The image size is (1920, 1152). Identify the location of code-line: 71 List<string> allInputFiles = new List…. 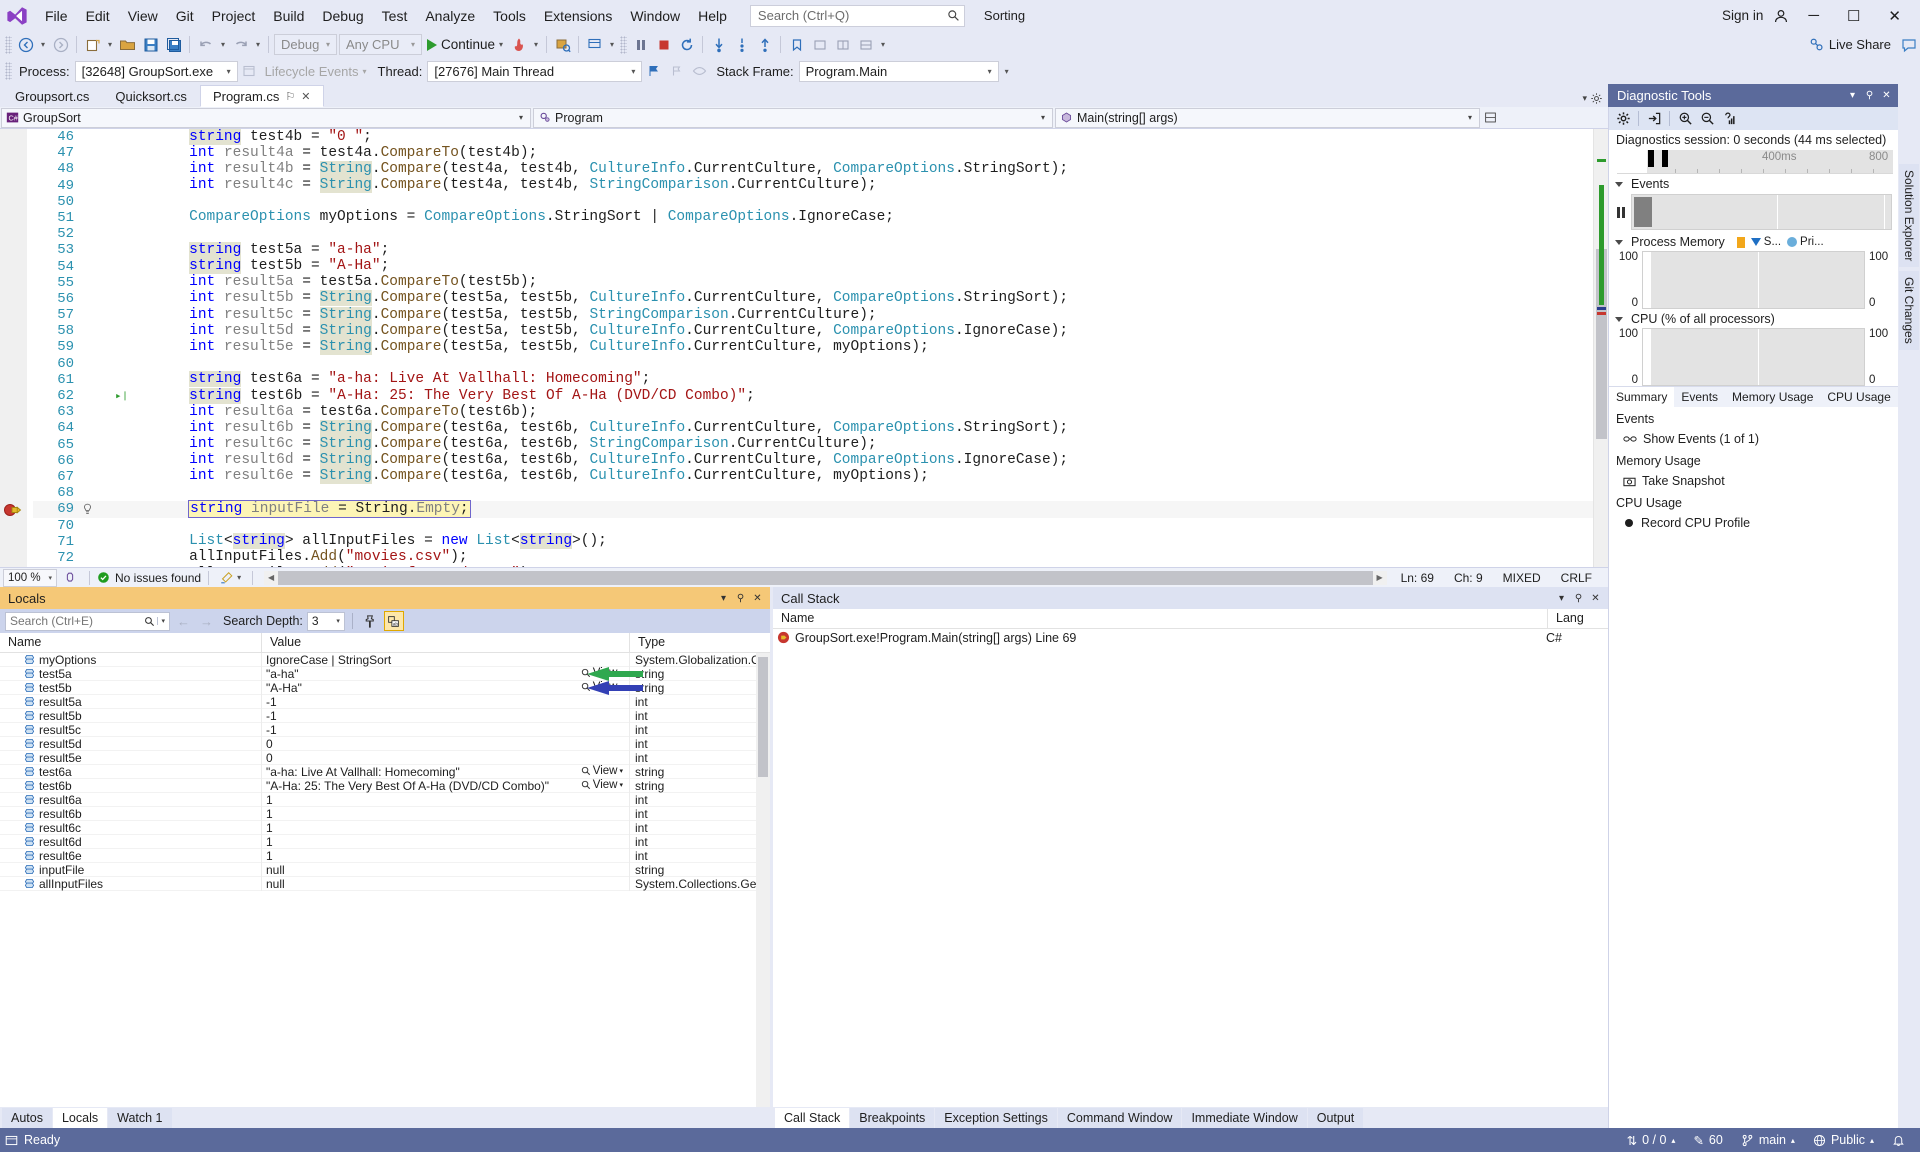
(813, 541).